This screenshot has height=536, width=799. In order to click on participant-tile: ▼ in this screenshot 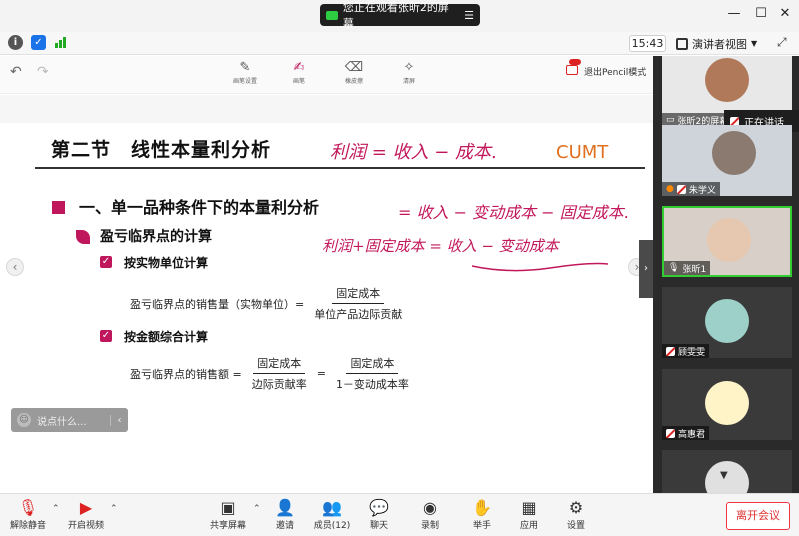, I will do `click(727, 471)`.